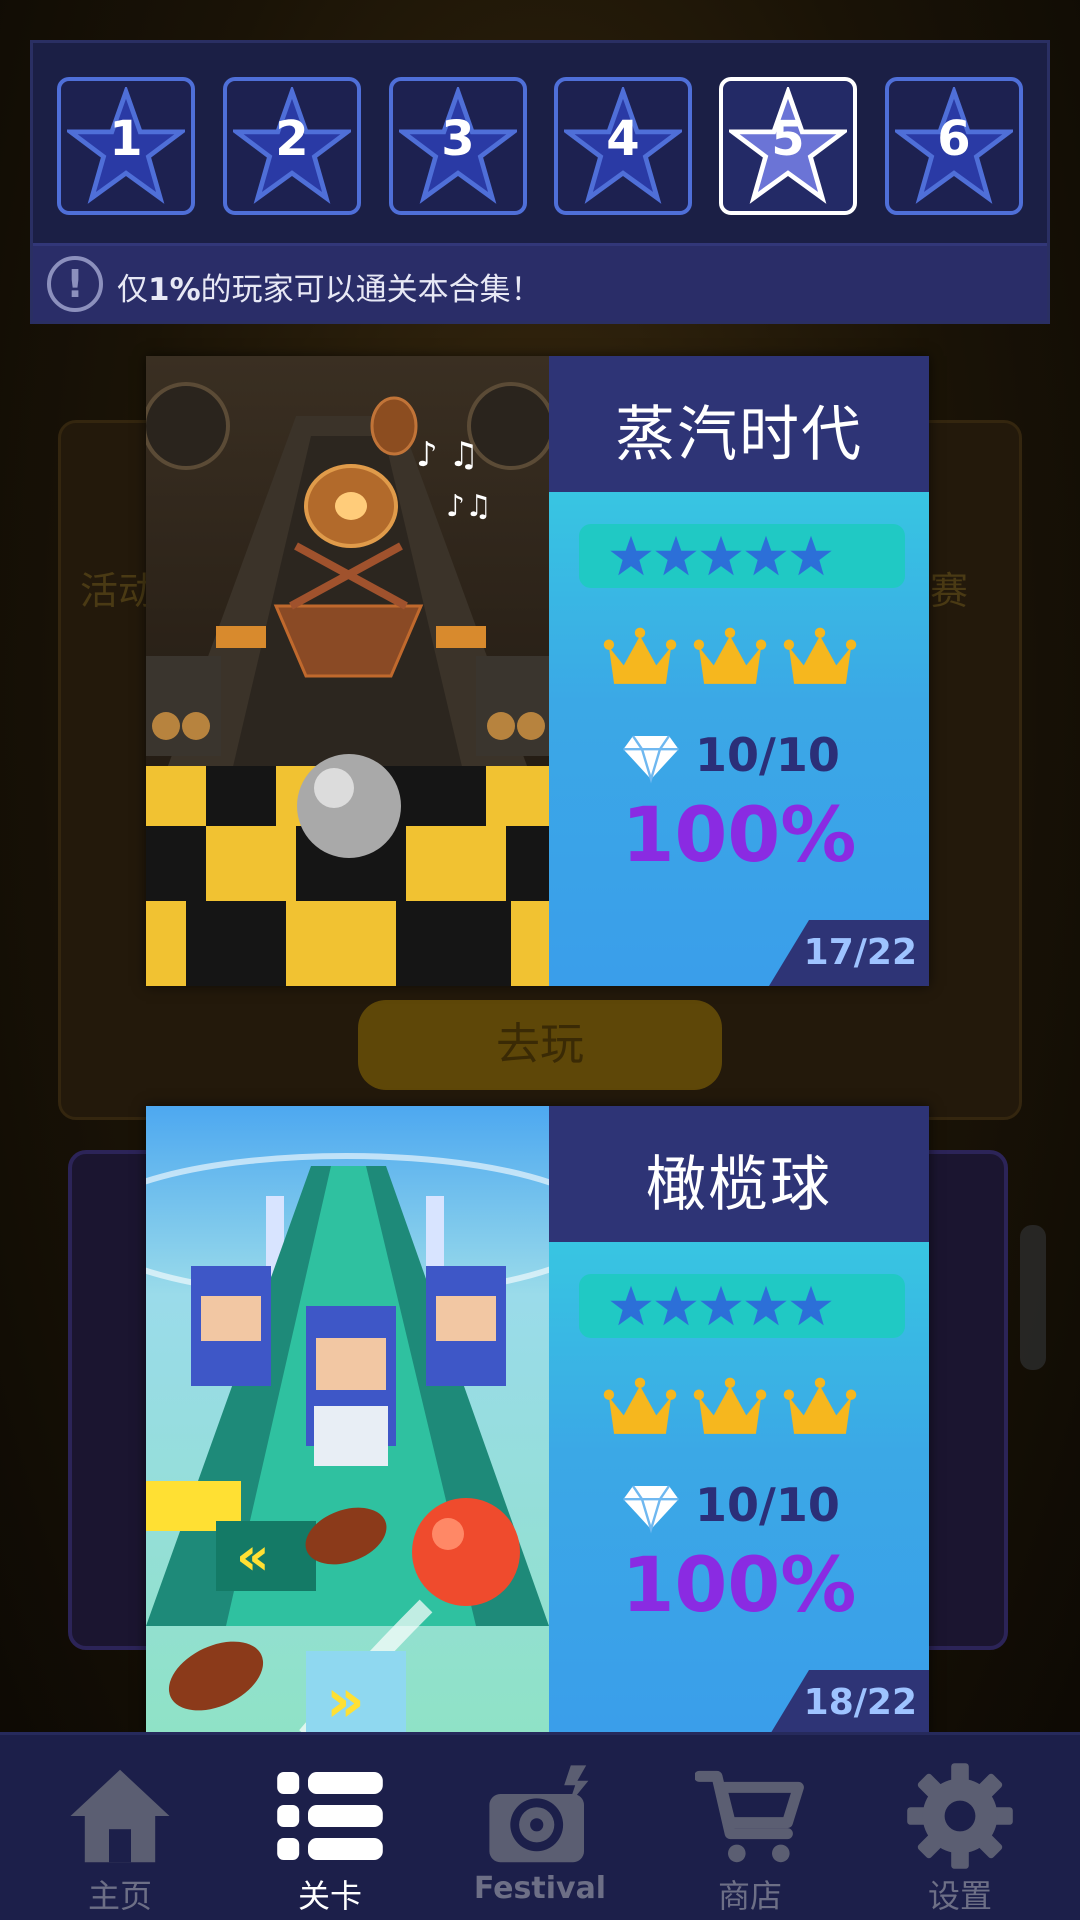 This screenshot has width=1080, height=1920. Describe the element at coordinates (739, 1185) in the screenshot. I see `level-title: 橄榄球` at that location.